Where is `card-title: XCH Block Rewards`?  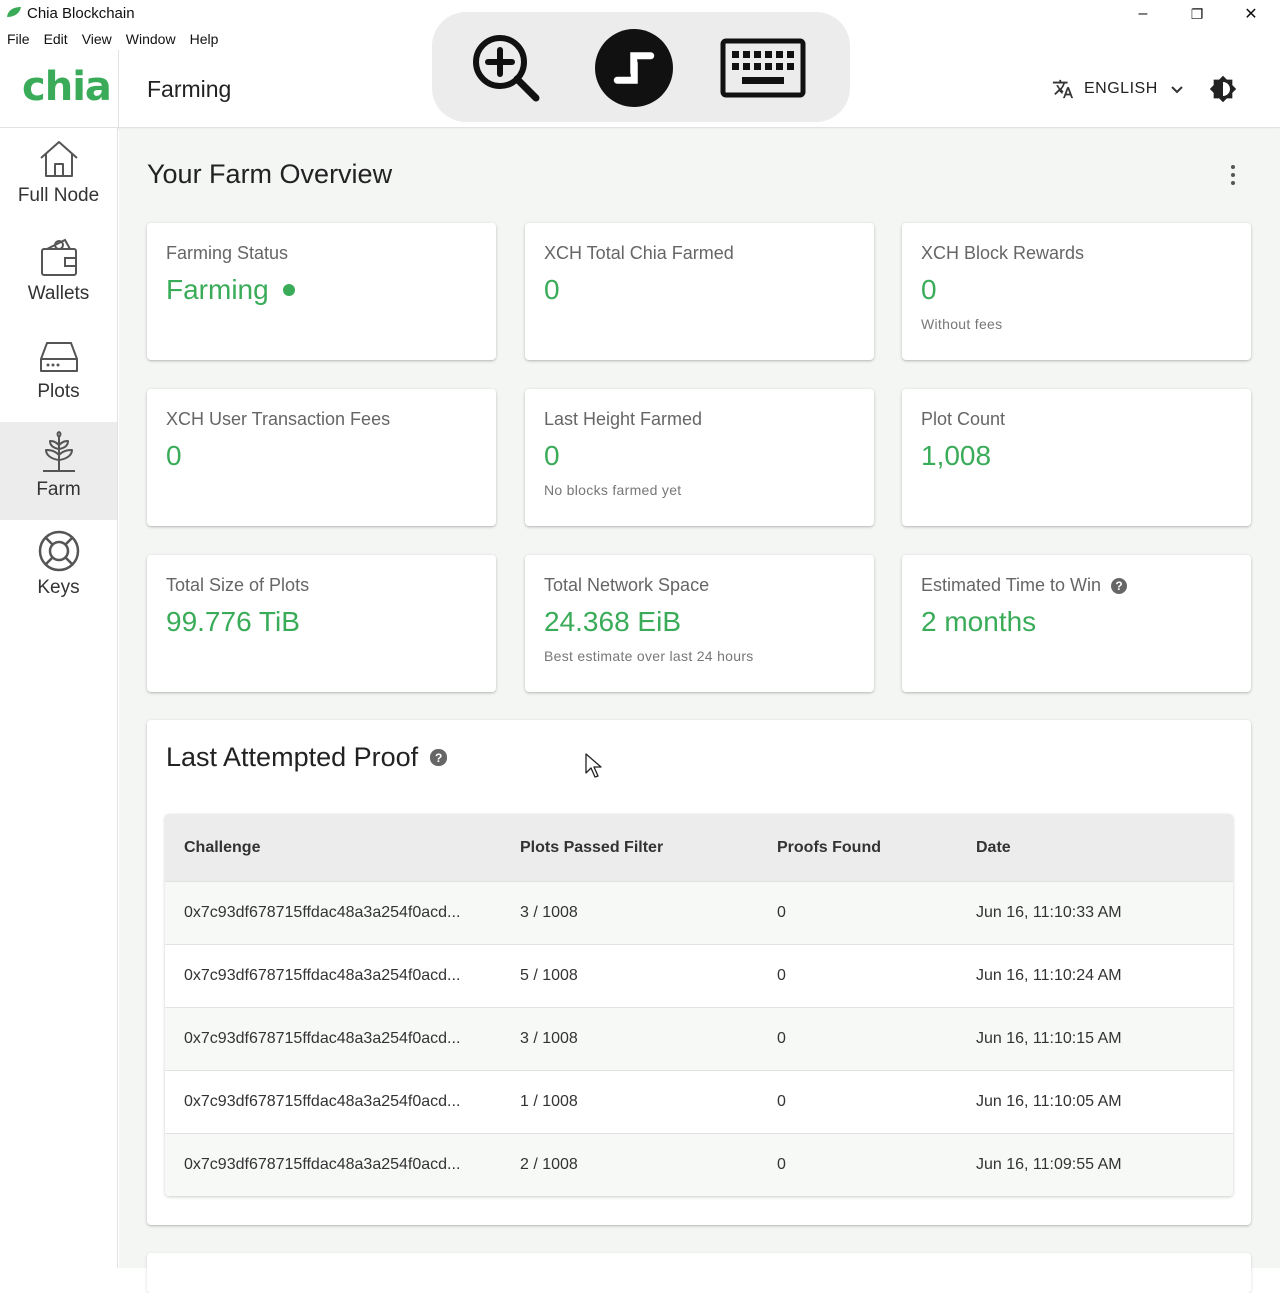 card-title: XCH Block Rewards is located at coordinates (1003, 253).